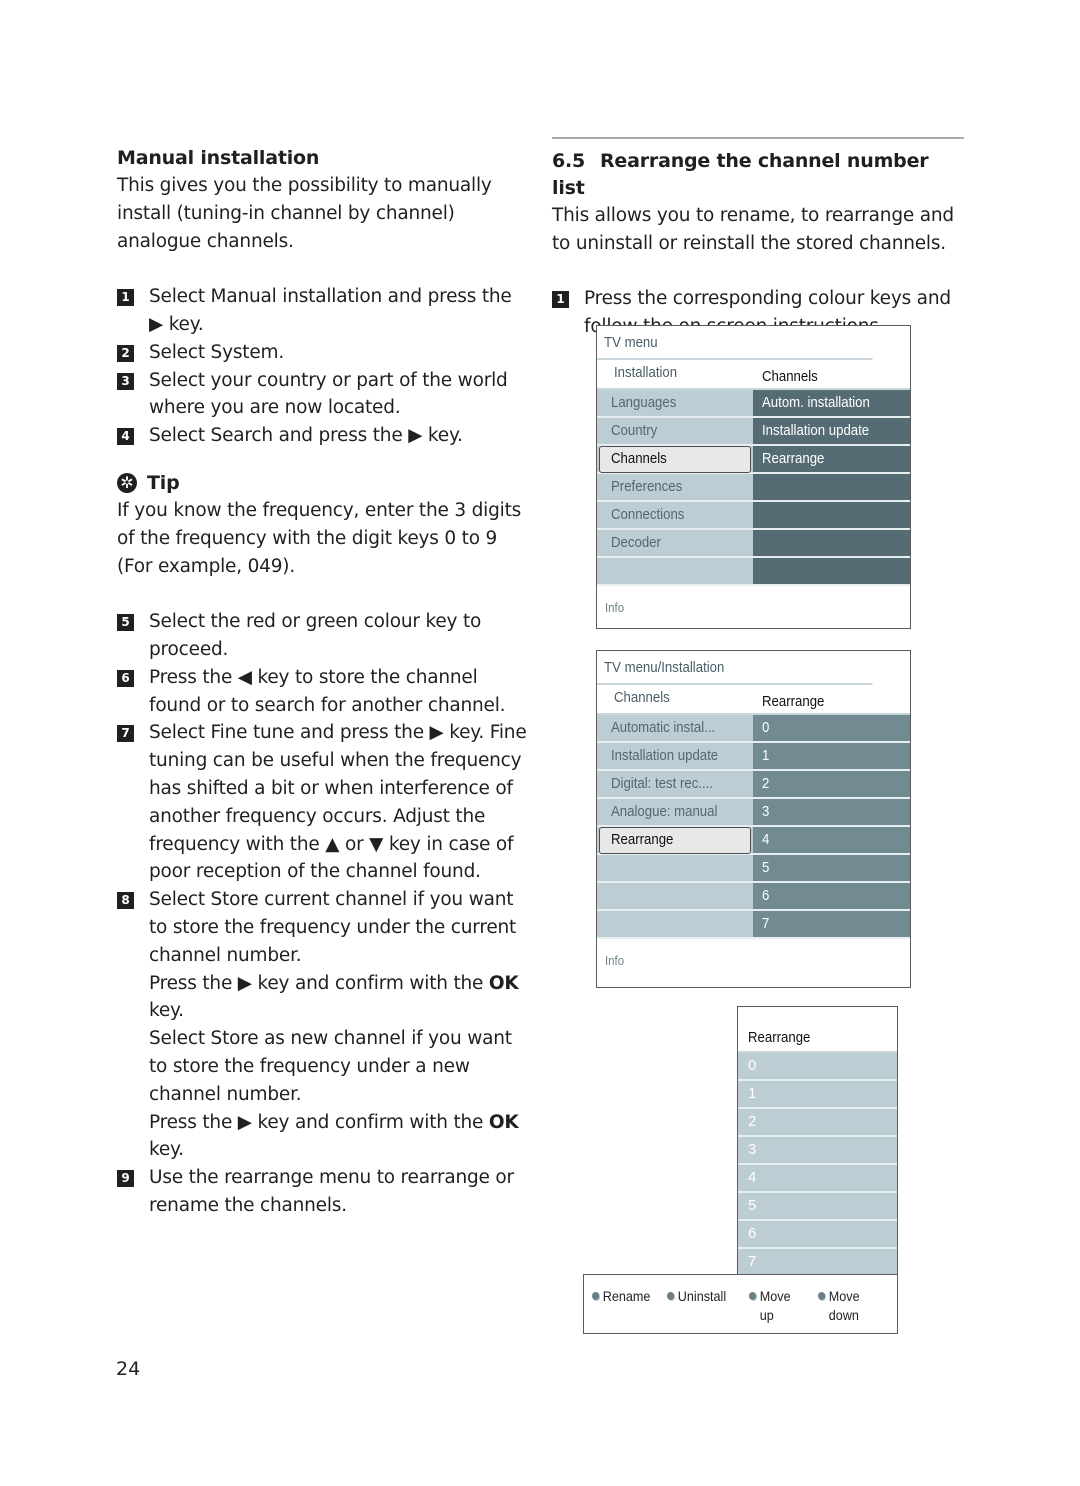 The image size is (1080, 1486). I want to click on green-key-dot-icon, so click(671, 1296).